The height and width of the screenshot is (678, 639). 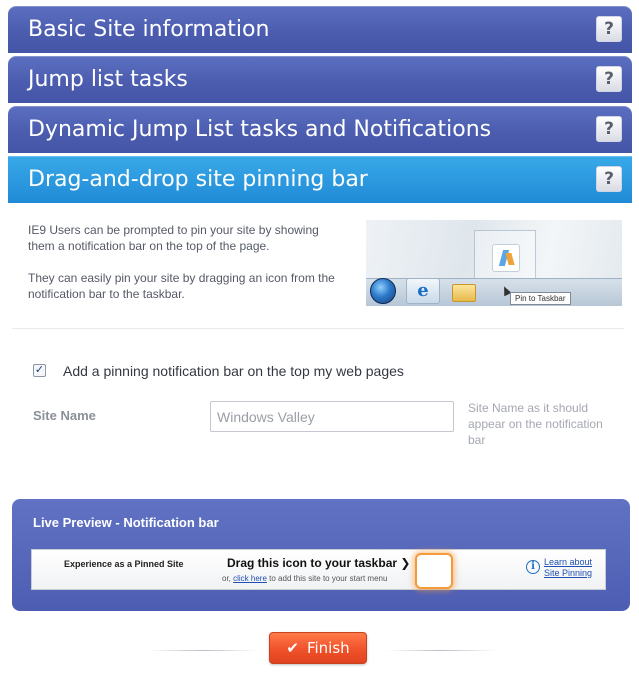 I want to click on drag-text: Drag this icon to your taskbar, so click(x=312, y=563).